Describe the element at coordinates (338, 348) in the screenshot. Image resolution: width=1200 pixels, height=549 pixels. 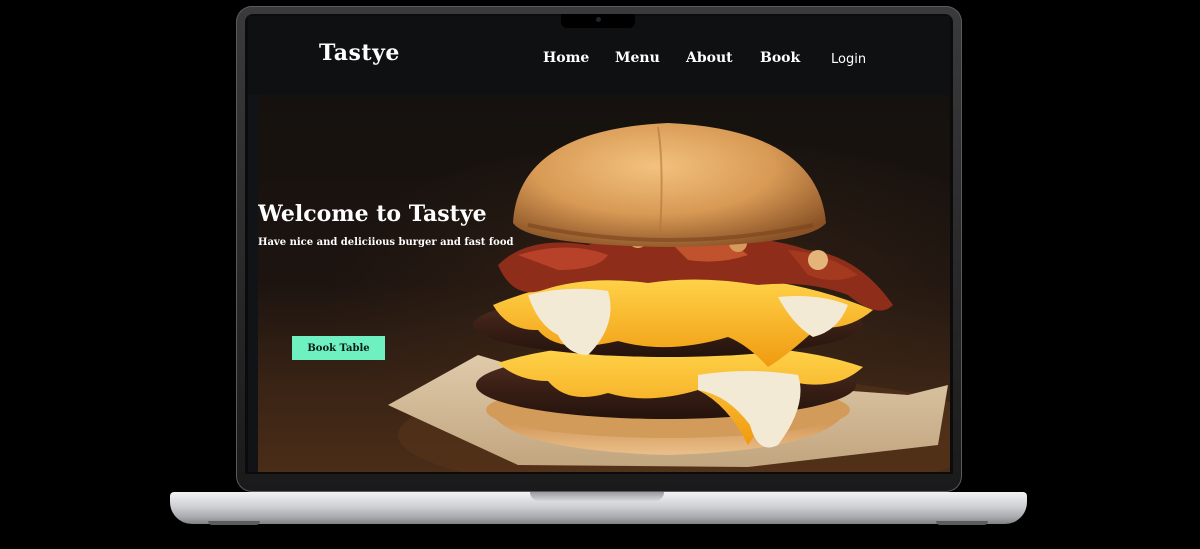
I see `book-table-button: Book Table` at that location.